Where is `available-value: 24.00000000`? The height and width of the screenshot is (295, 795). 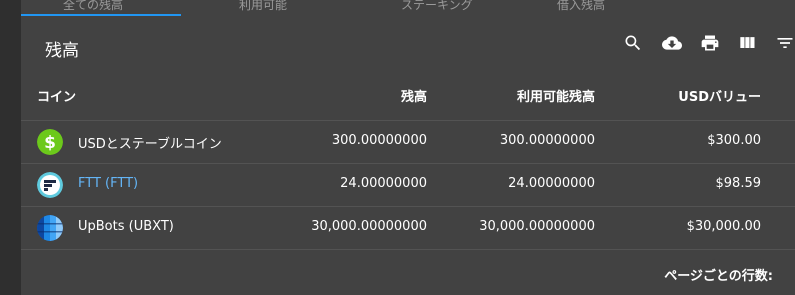 available-value: 24.00000000 is located at coordinates (551, 183).